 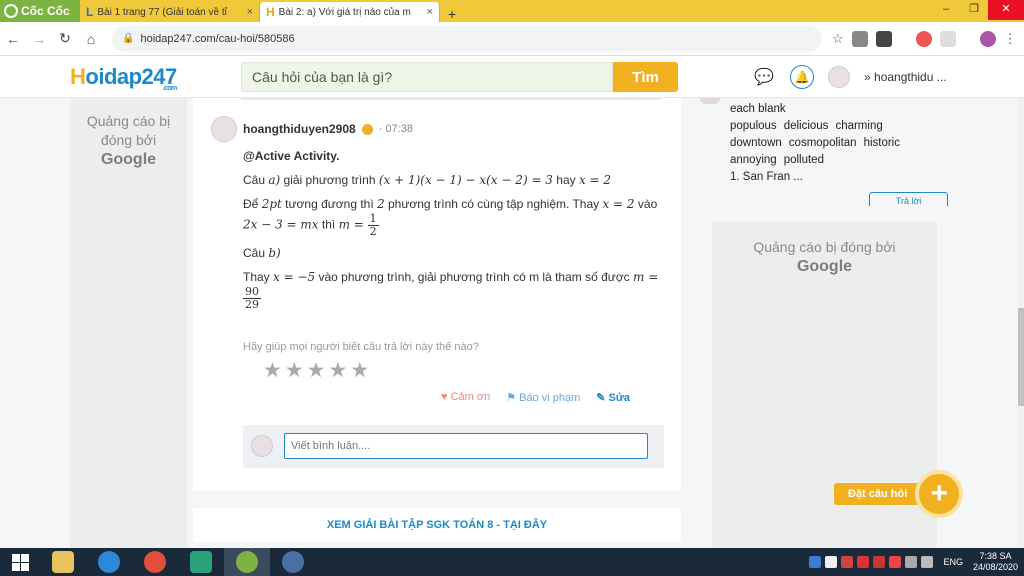 I want to click on toolbar-icons: ☆ ⋮, so click(x=924, y=38).